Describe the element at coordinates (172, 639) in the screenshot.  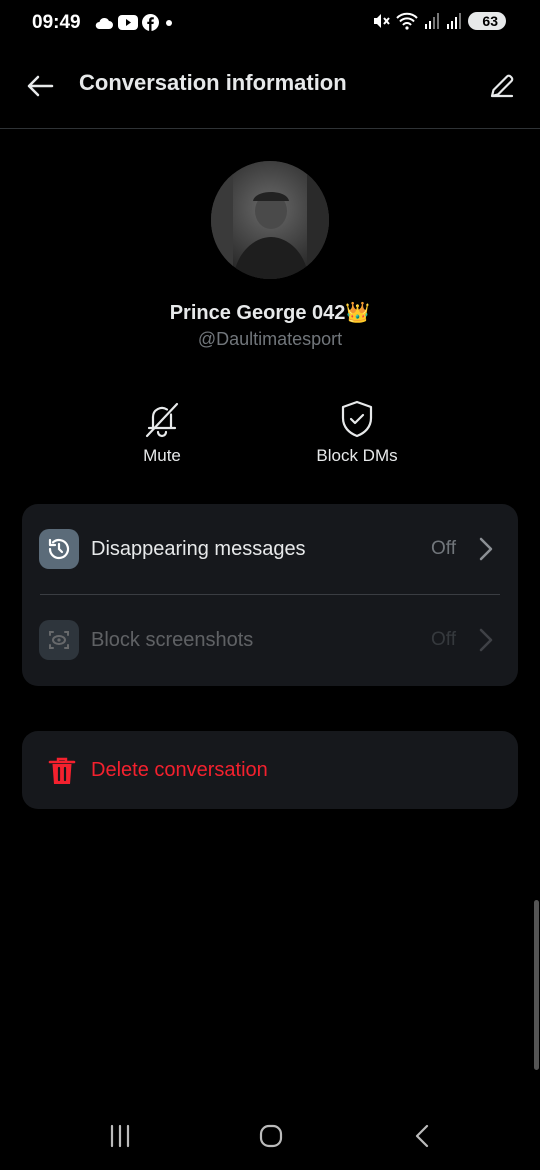
I see `setting-label: Block screenshots` at that location.